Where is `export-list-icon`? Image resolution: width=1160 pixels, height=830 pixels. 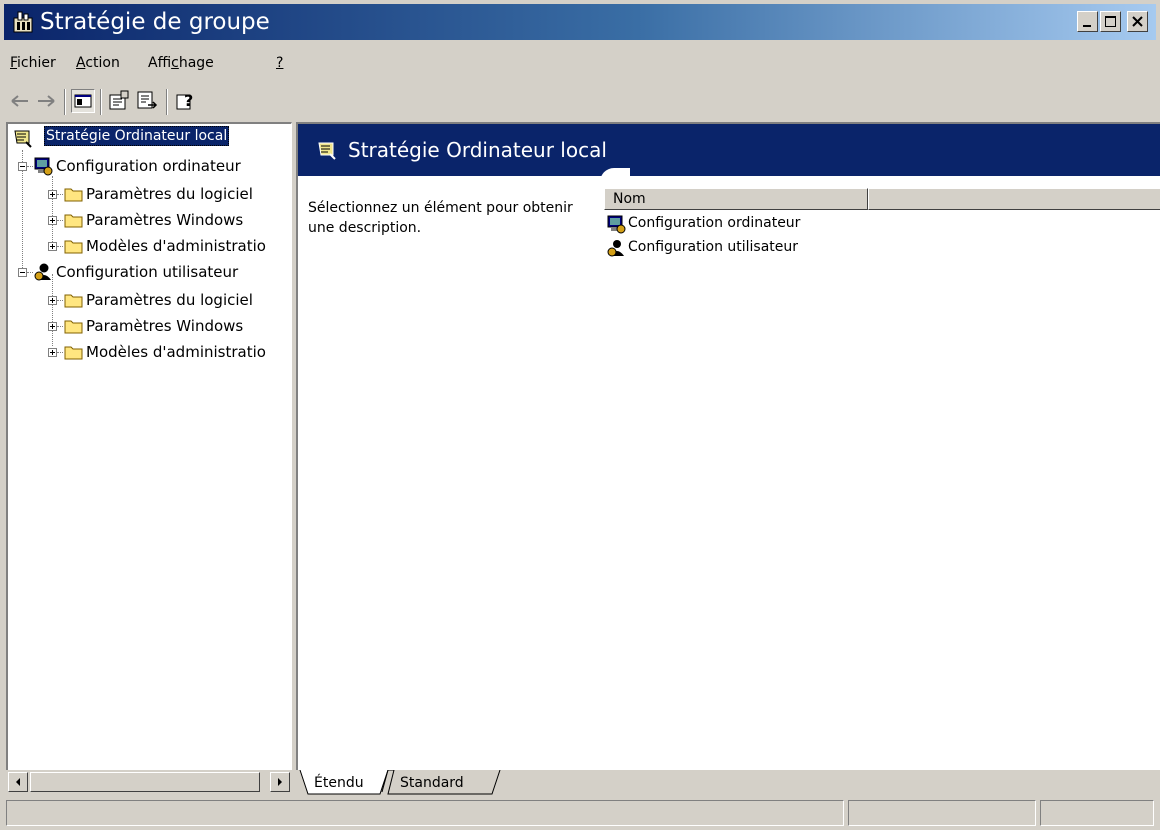
export-list-icon is located at coordinates (147, 100).